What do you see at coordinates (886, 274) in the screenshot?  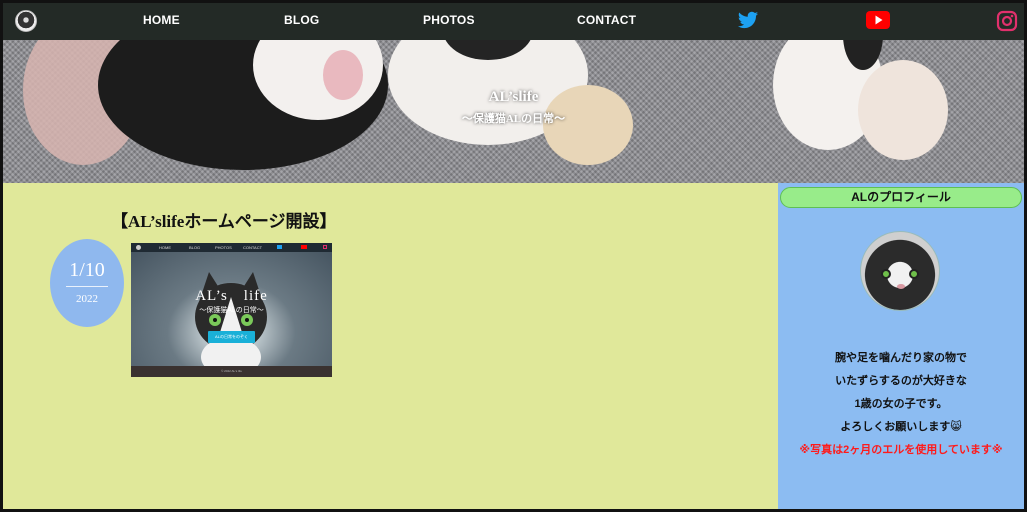 I see `avatar-left-eye` at bounding box center [886, 274].